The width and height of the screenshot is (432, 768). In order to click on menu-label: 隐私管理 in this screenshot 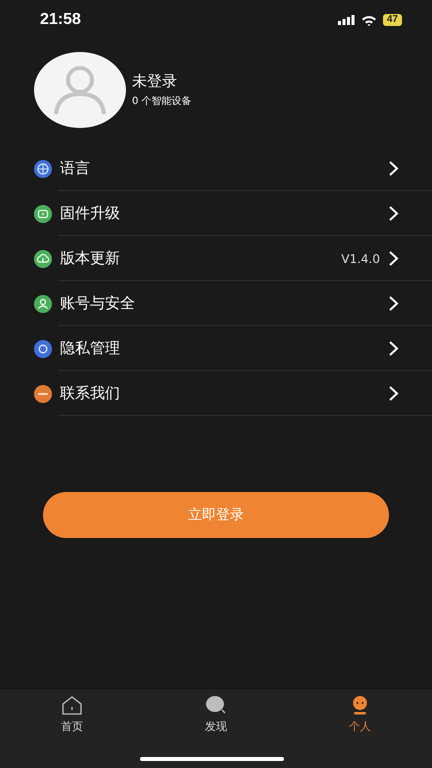, I will do `click(90, 348)`.